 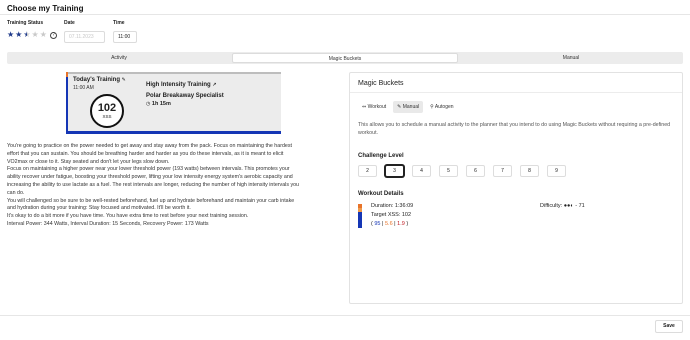 I want to click on today-training-title: Today's Training ✎, so click(x=99, y=80).